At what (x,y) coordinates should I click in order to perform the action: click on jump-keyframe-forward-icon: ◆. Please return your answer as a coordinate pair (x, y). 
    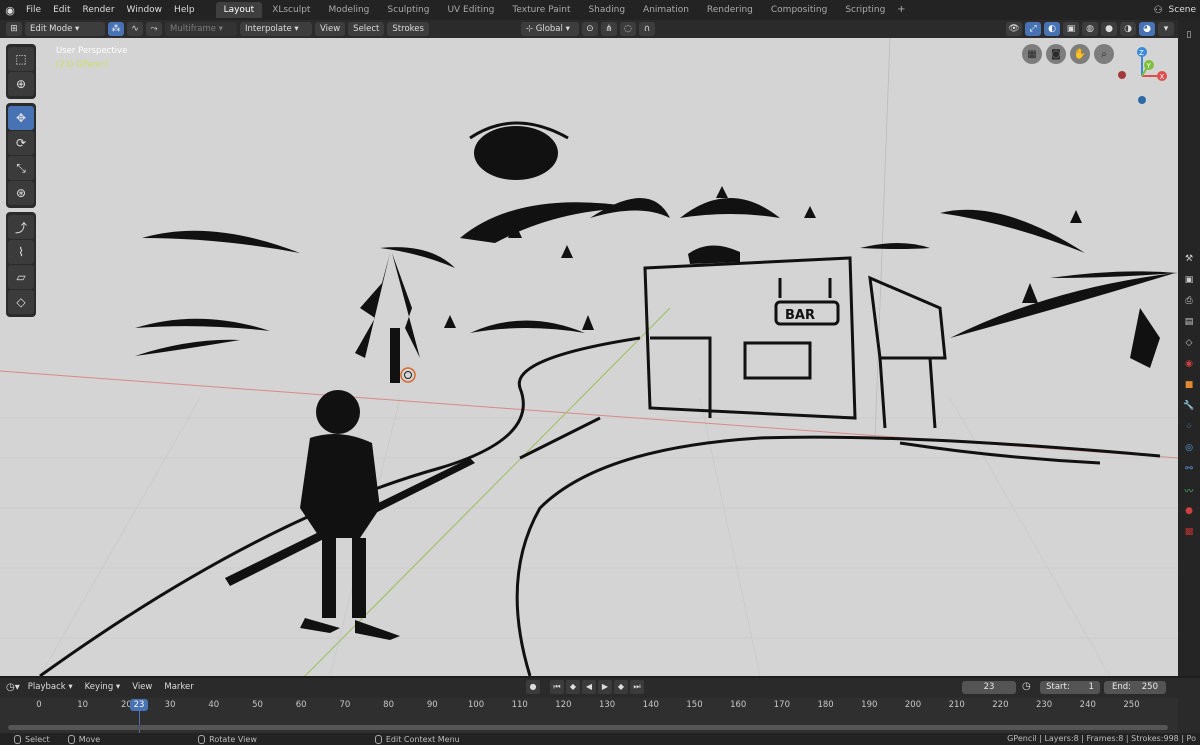
    Looking at the image, I should click on (621, 687).